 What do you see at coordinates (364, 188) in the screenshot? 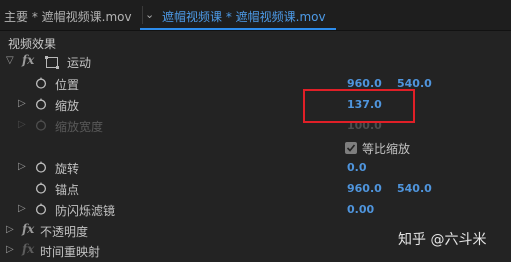
I see `anchor-x-value: 960.0` at bounding box center [364, 188].